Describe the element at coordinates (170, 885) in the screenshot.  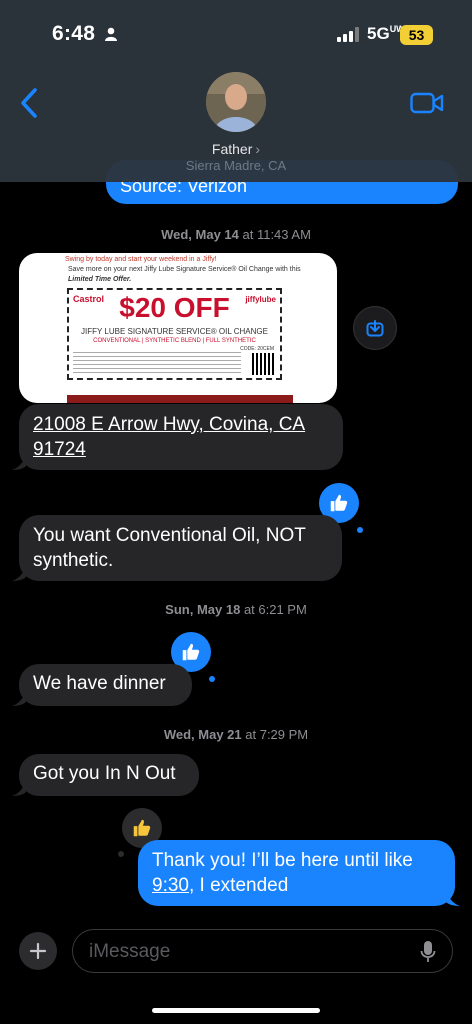
I see `time-link: 9:30` at that location.